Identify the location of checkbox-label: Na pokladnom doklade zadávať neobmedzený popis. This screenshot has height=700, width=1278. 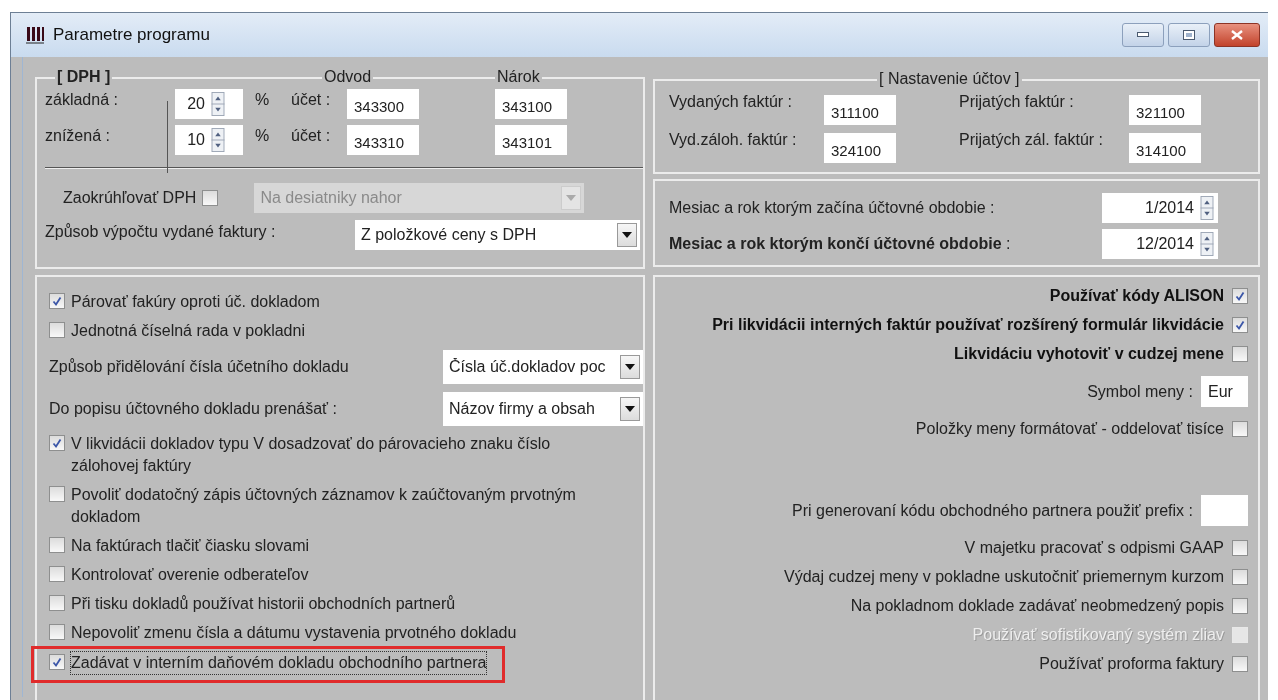
(1037, 606).